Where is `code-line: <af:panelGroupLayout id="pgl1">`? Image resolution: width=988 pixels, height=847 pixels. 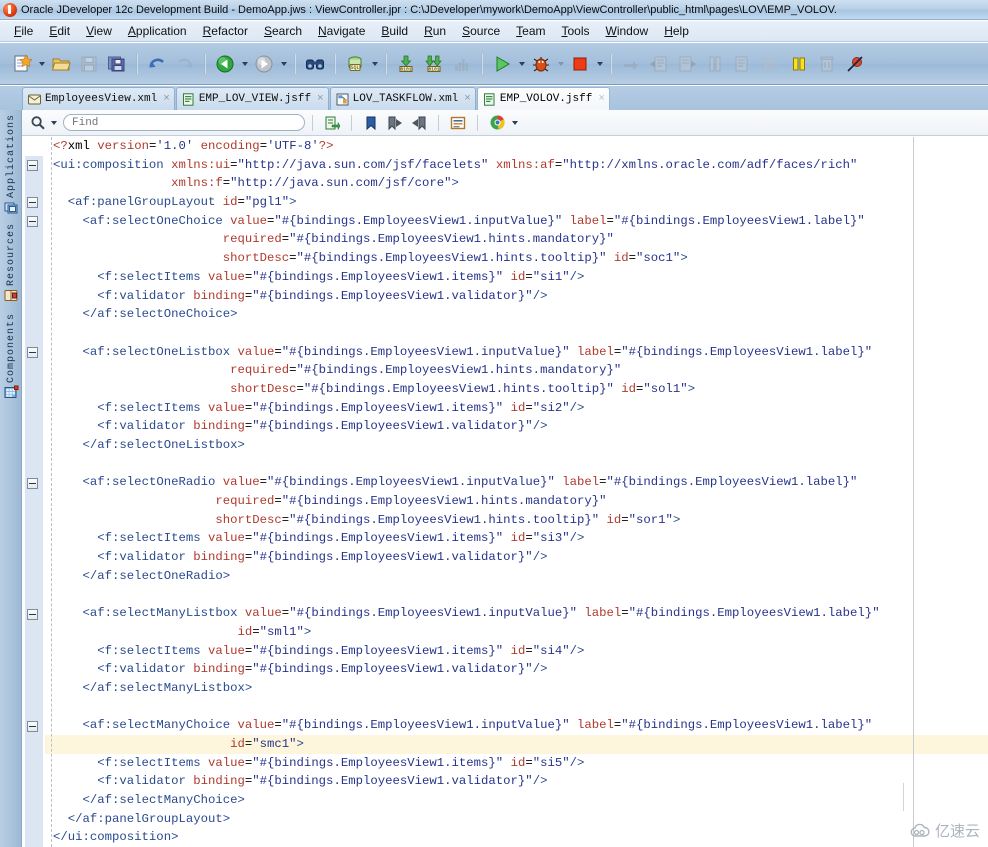
code-line: <af:panelGroupLayout id="pgl1"> is located at coordinates (466, 202).